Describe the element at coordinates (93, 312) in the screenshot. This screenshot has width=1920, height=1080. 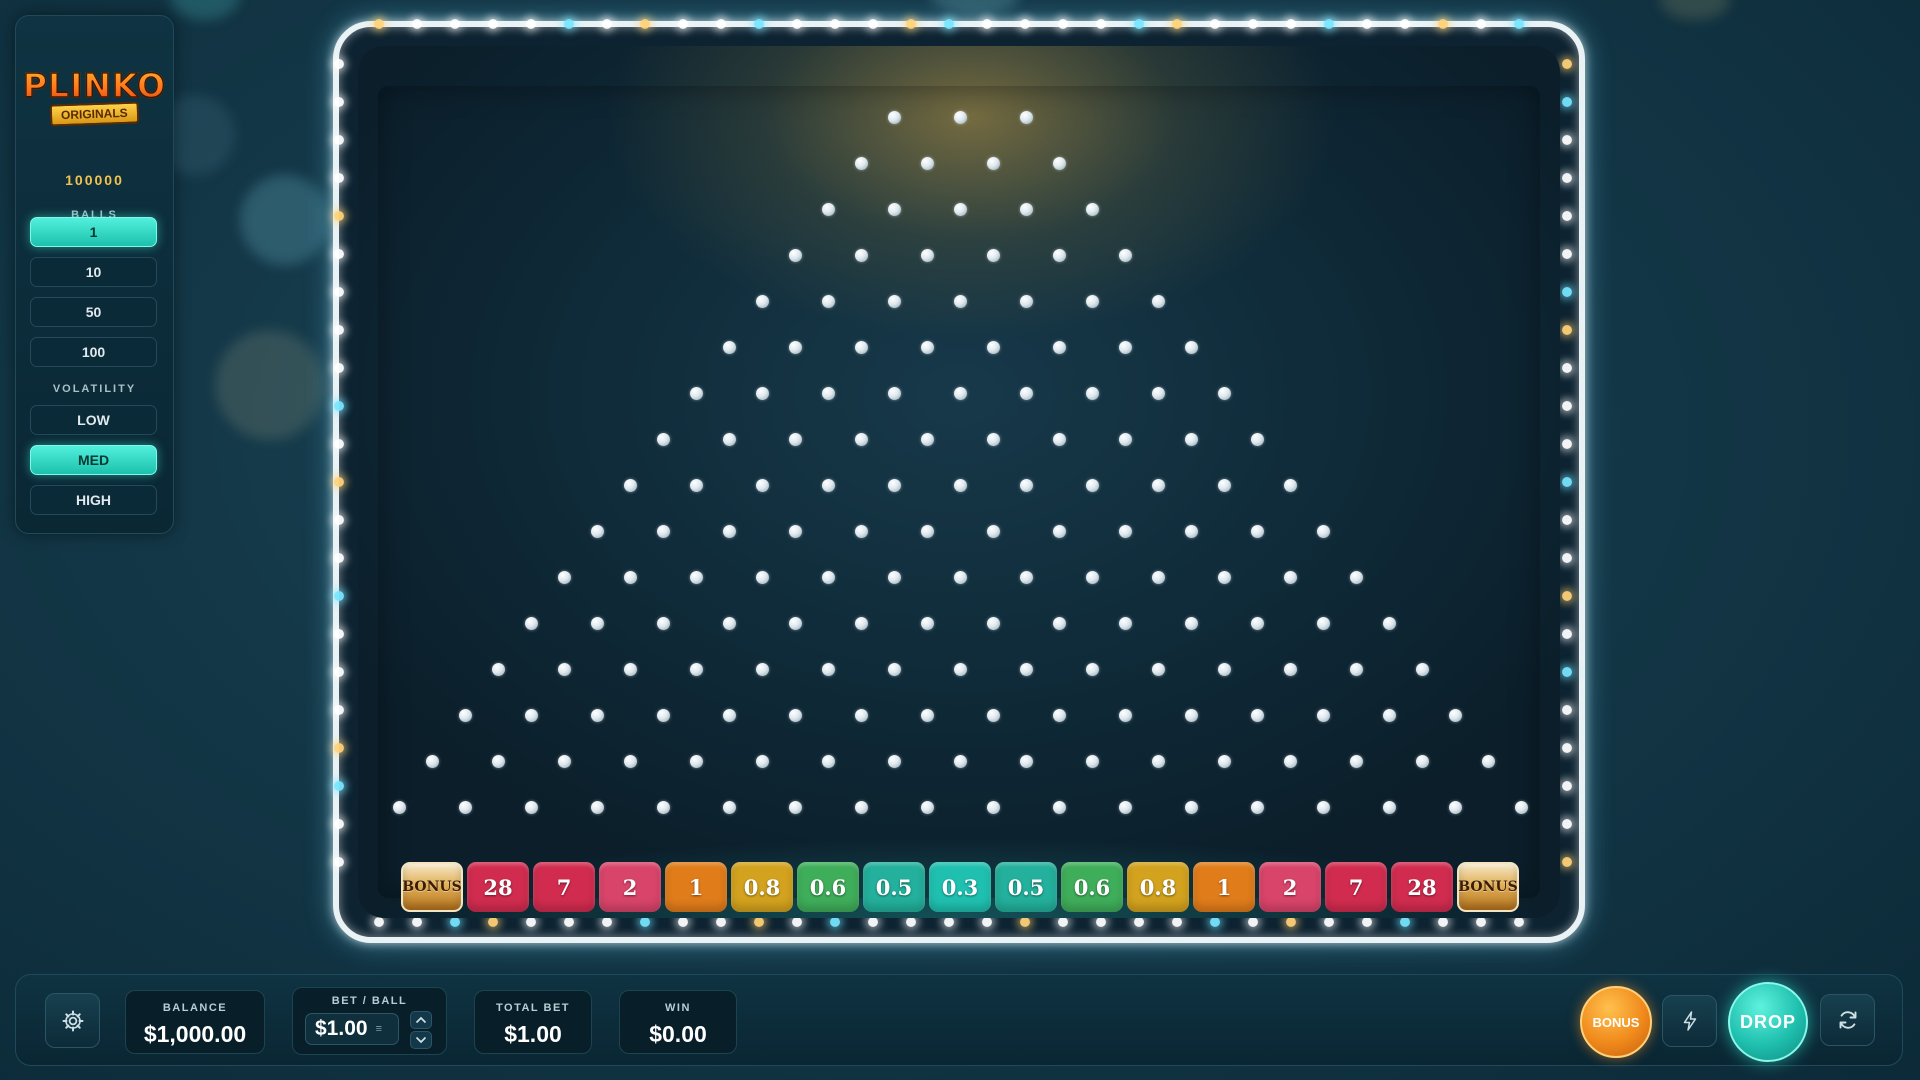
I see `balls-option-50: 50` at that location.